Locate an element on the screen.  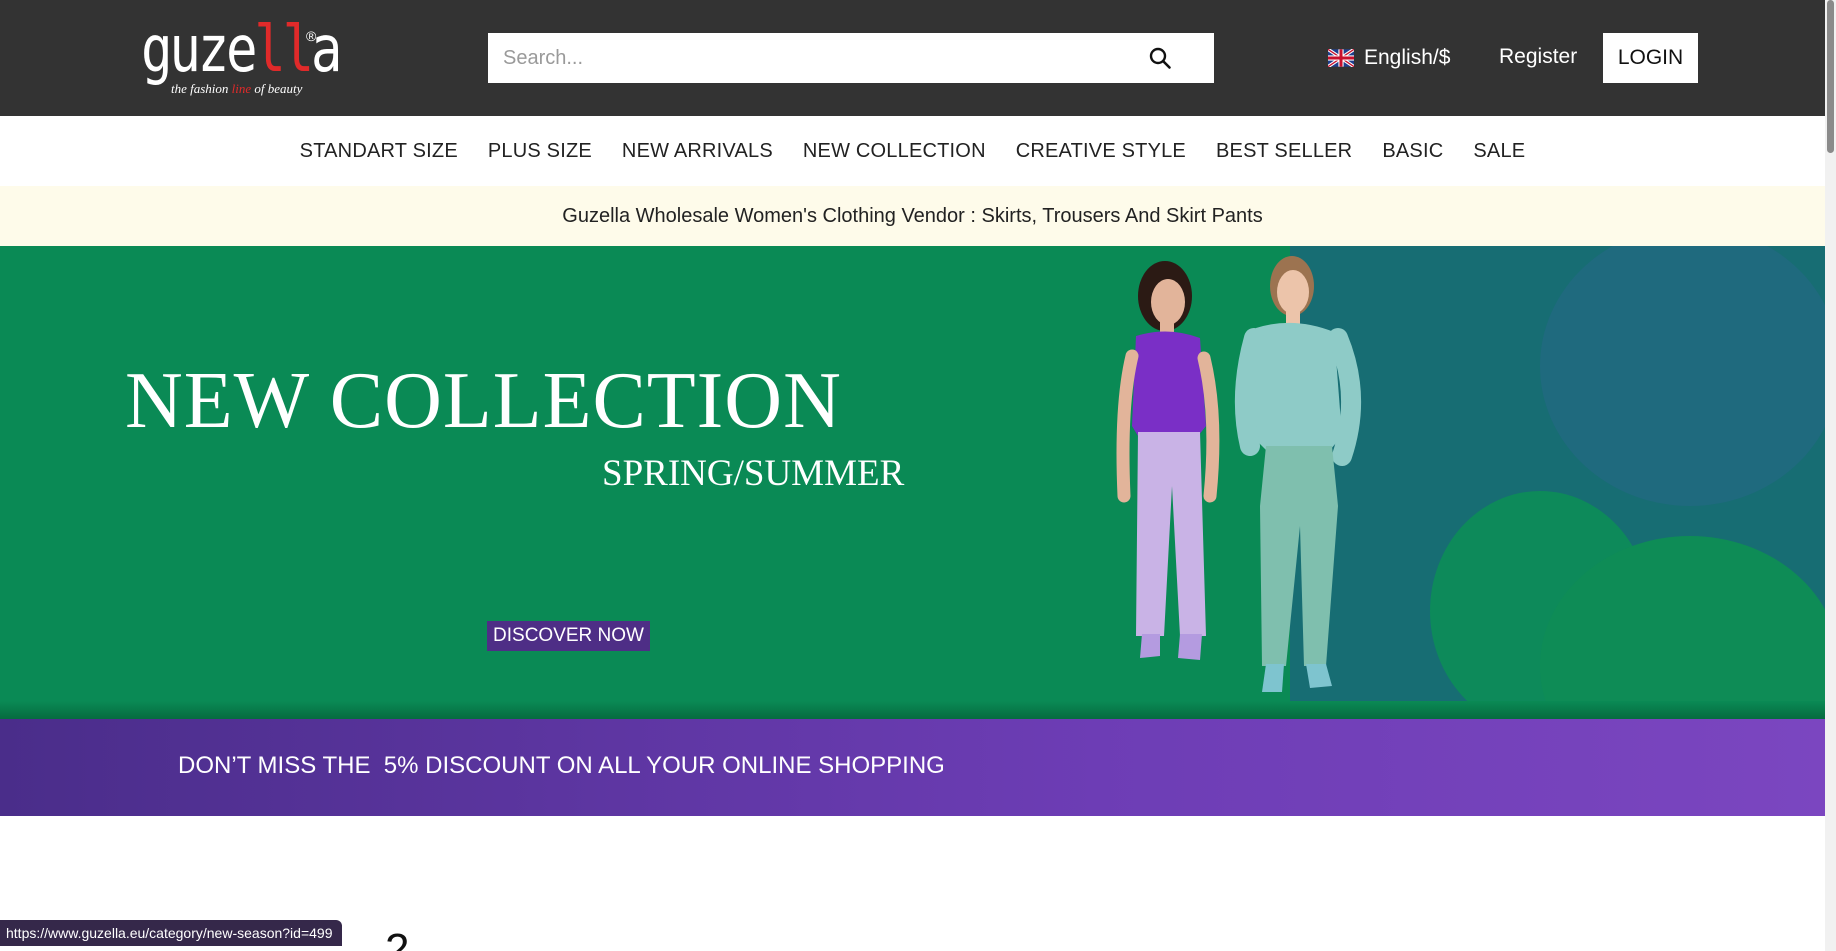
tagline-part: of beauty is located at coordinates (277, 88).